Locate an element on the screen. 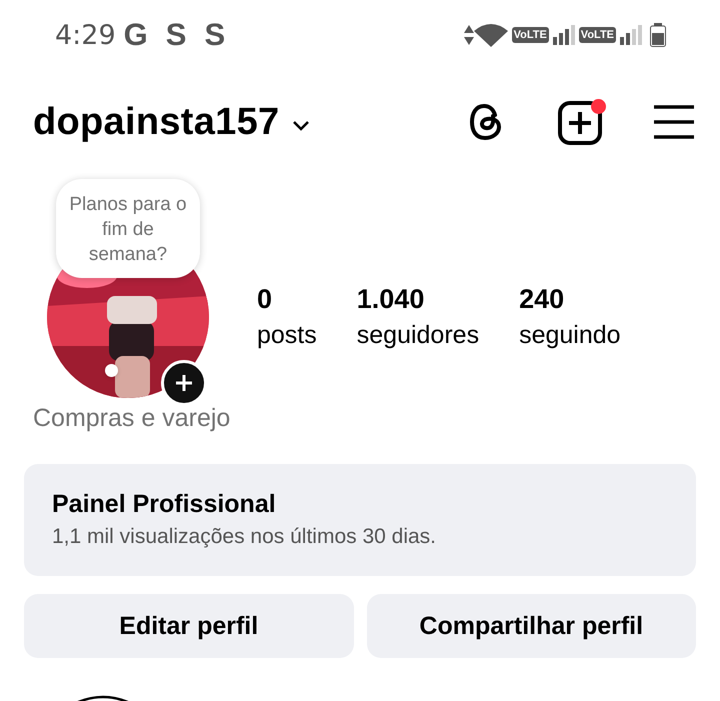 Image resolution: width=720 pixels, height=701 pixels. menu-icon is located at coordinates (674, 122).